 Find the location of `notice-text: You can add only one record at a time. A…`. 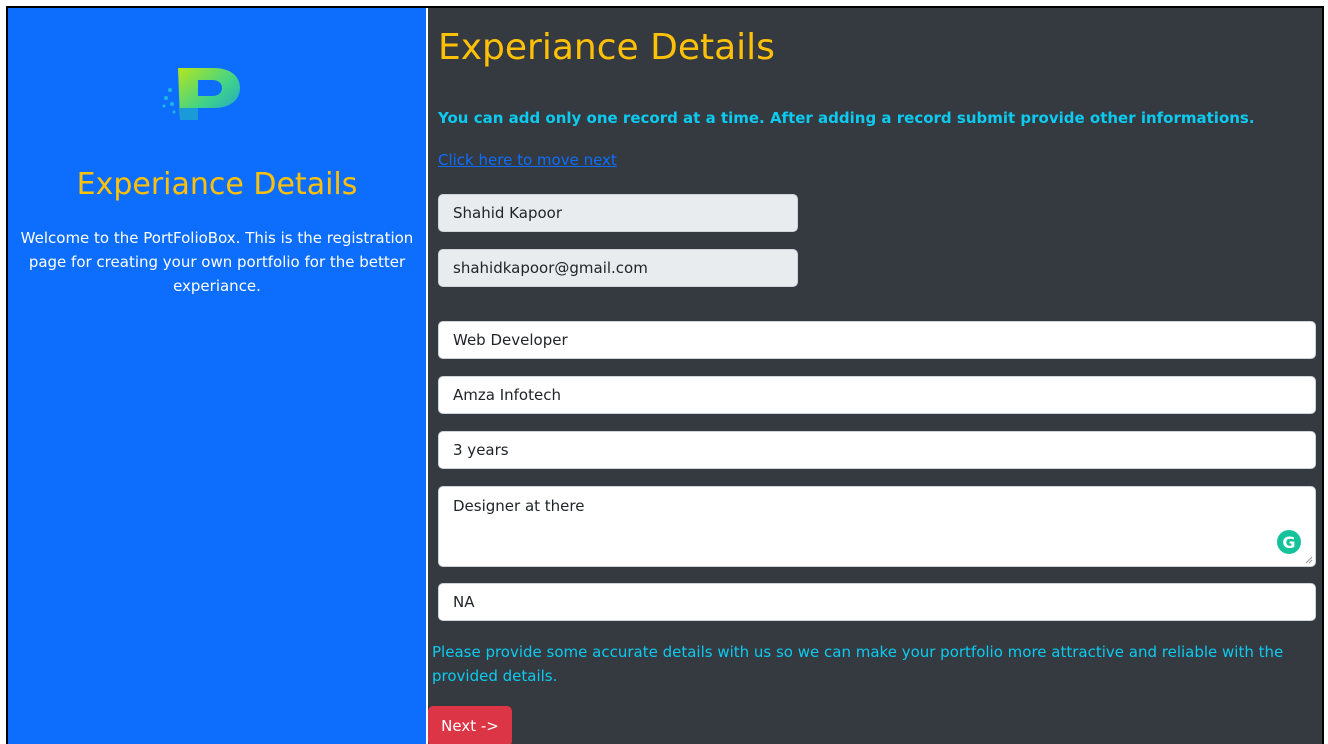

notice-text: You can add only one record at a time. A… is located at coordinates (846, 118).